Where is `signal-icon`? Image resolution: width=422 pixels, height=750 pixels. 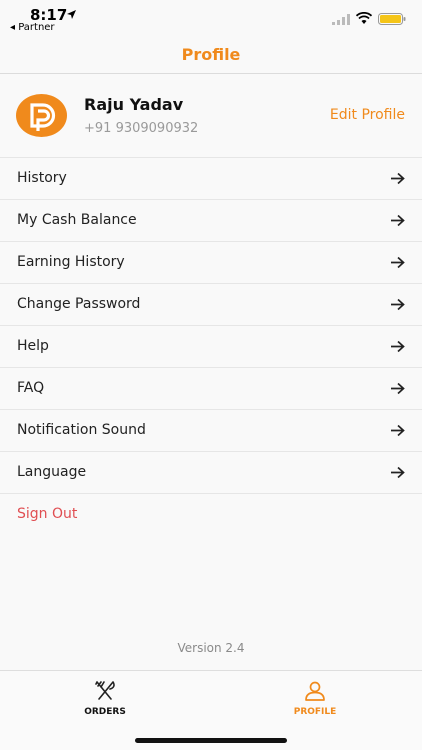
signal-icon is located at coordinates (341, 19).